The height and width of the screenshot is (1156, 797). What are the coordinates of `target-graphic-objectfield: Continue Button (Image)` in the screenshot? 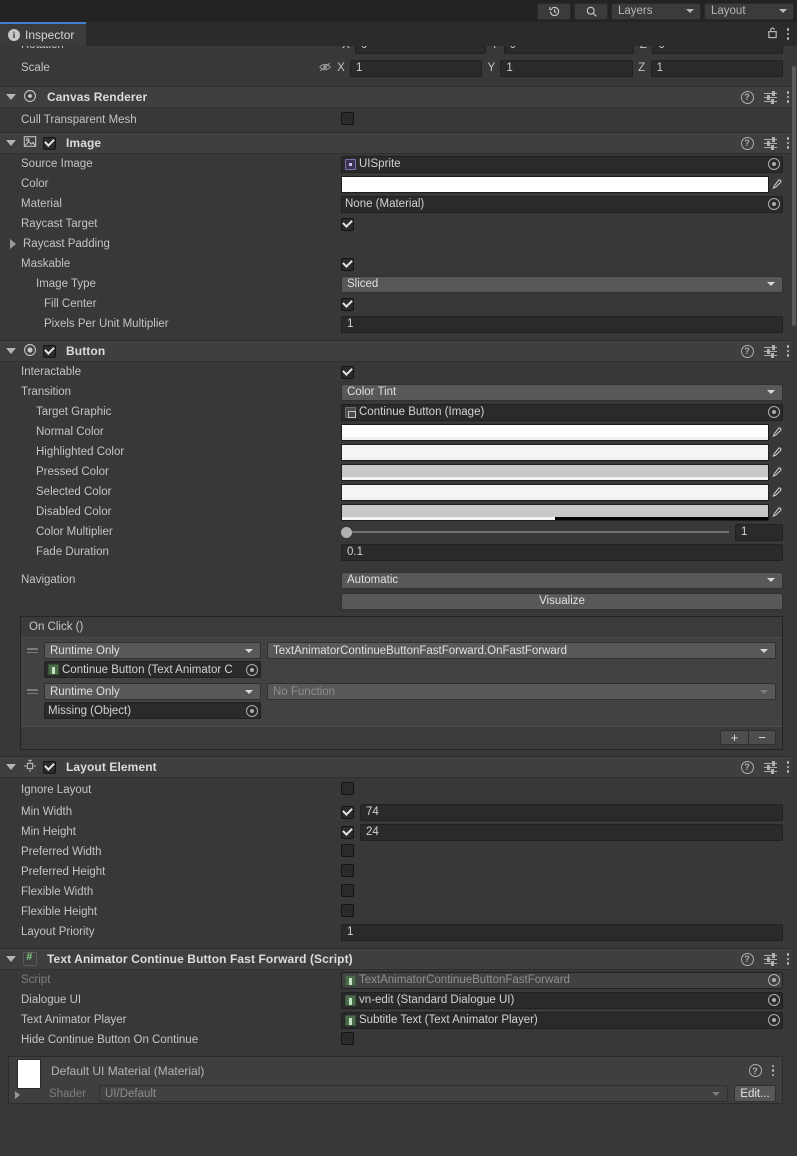 It's located at (562, 412).